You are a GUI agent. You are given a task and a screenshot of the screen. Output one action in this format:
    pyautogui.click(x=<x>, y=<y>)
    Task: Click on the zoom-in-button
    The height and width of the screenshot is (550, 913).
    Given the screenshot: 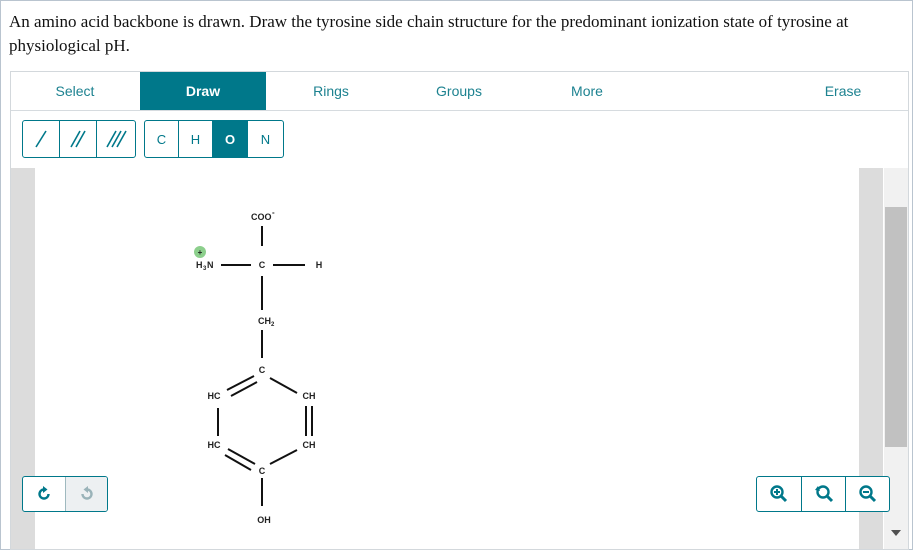 What is the action you would take?
    pyautogui.click(x=779, y=494)
    